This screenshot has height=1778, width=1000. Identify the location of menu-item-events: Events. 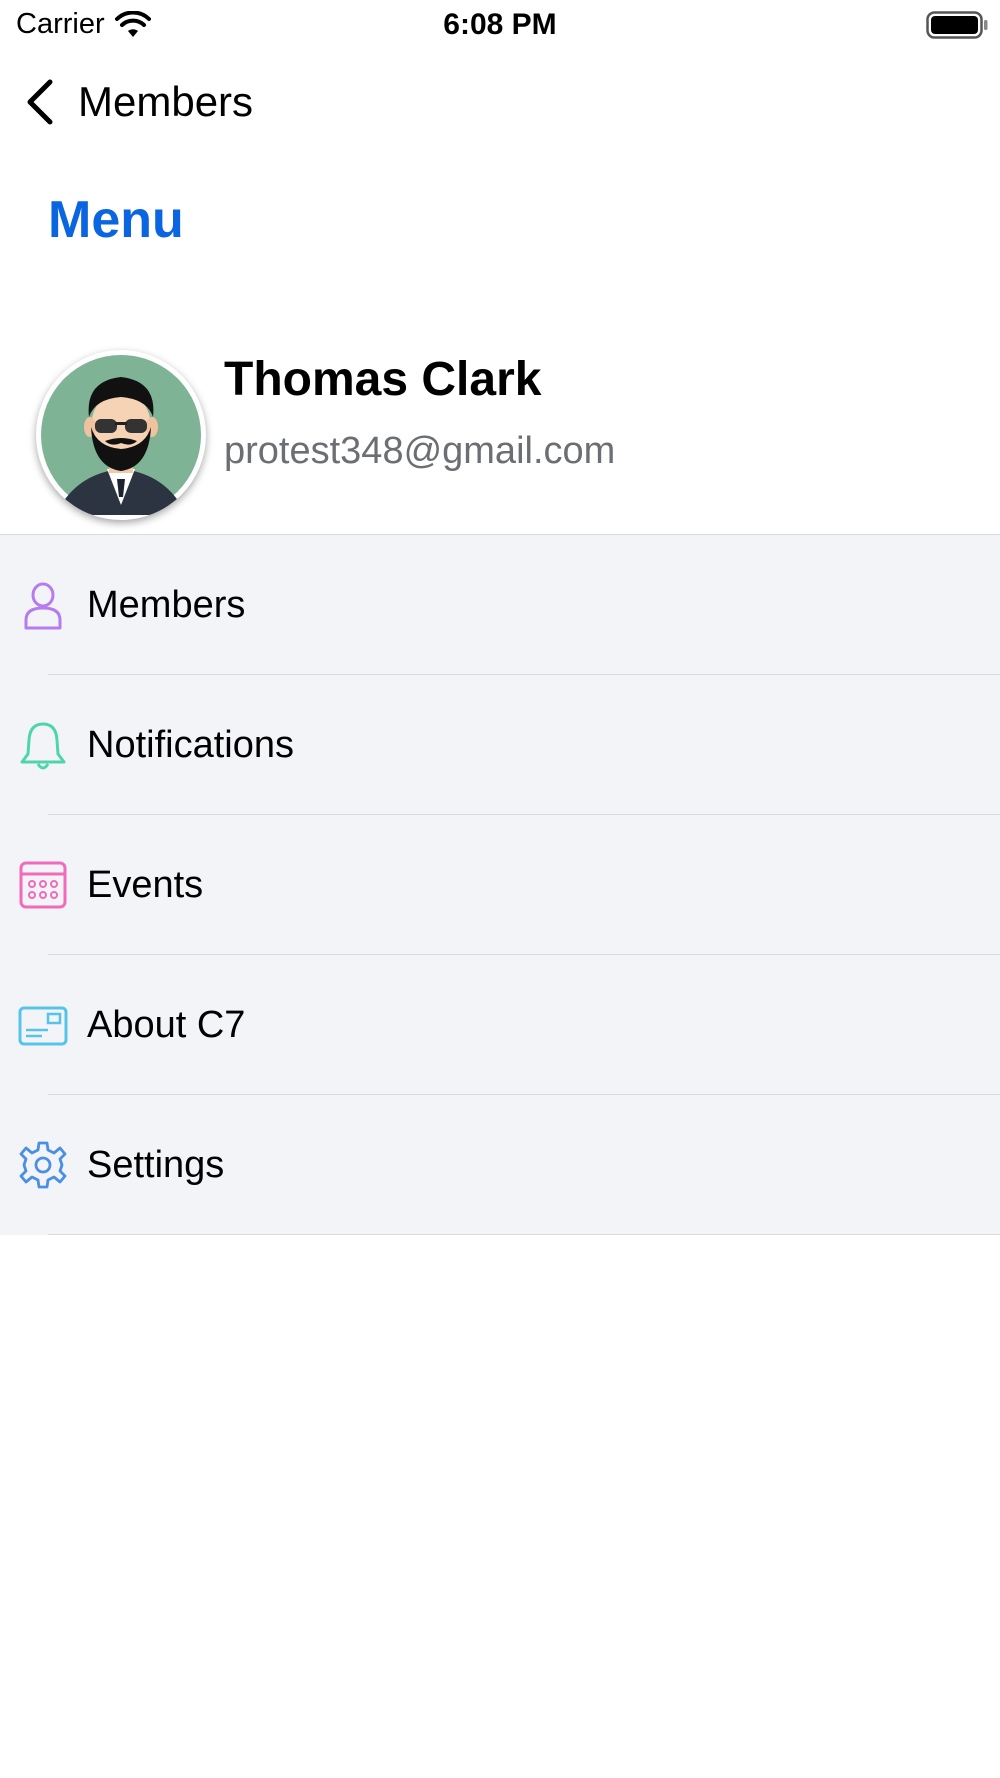
(500, 885).